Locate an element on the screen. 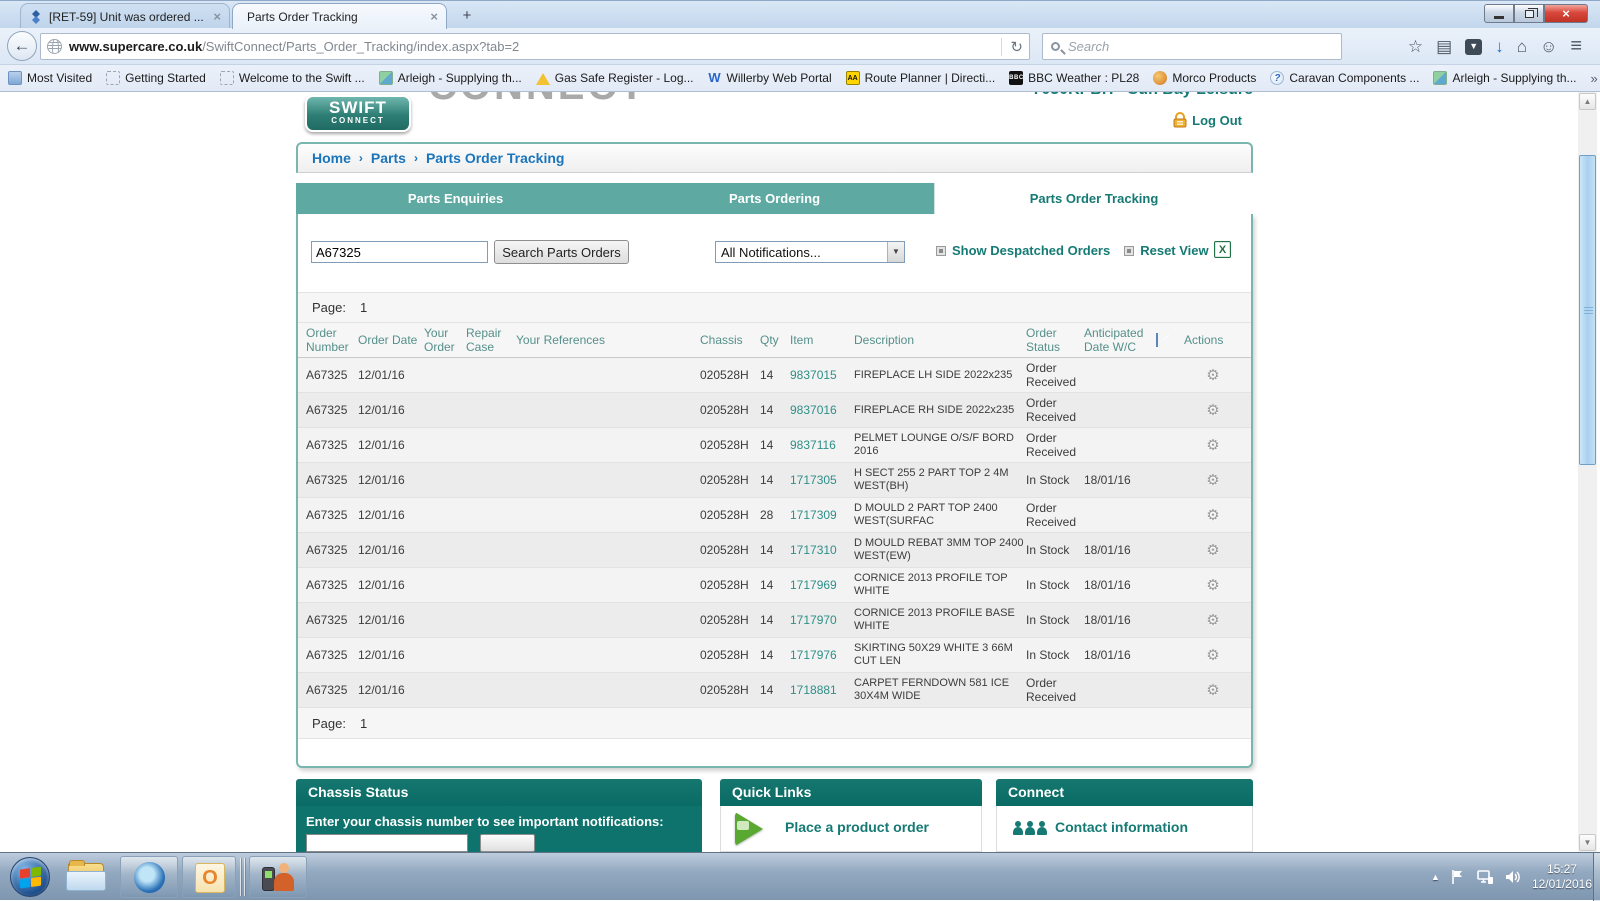 This screenshot has width=1600, height=901. network-icon is located at coordinates (1485, 877).